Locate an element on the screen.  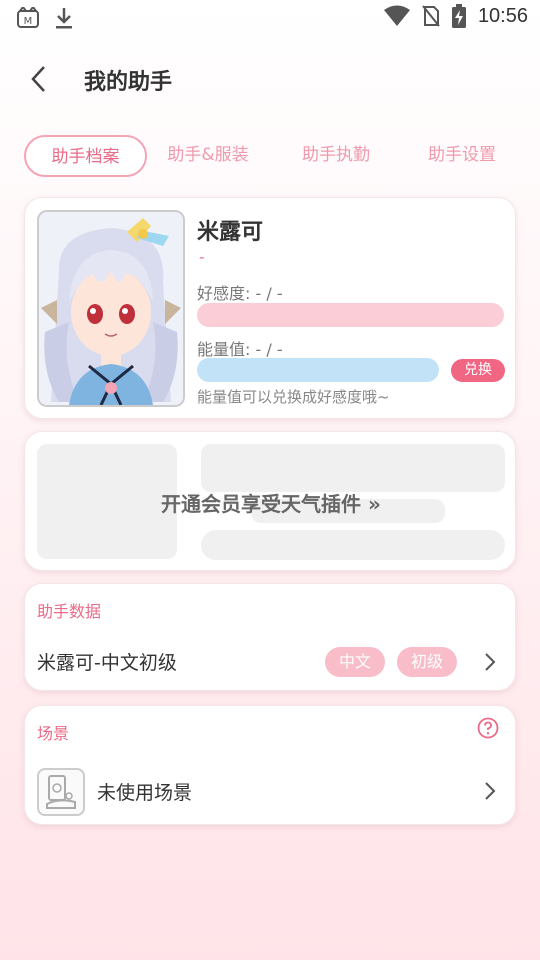
assistant-subtitle: - is located at coordinates (202, 257).